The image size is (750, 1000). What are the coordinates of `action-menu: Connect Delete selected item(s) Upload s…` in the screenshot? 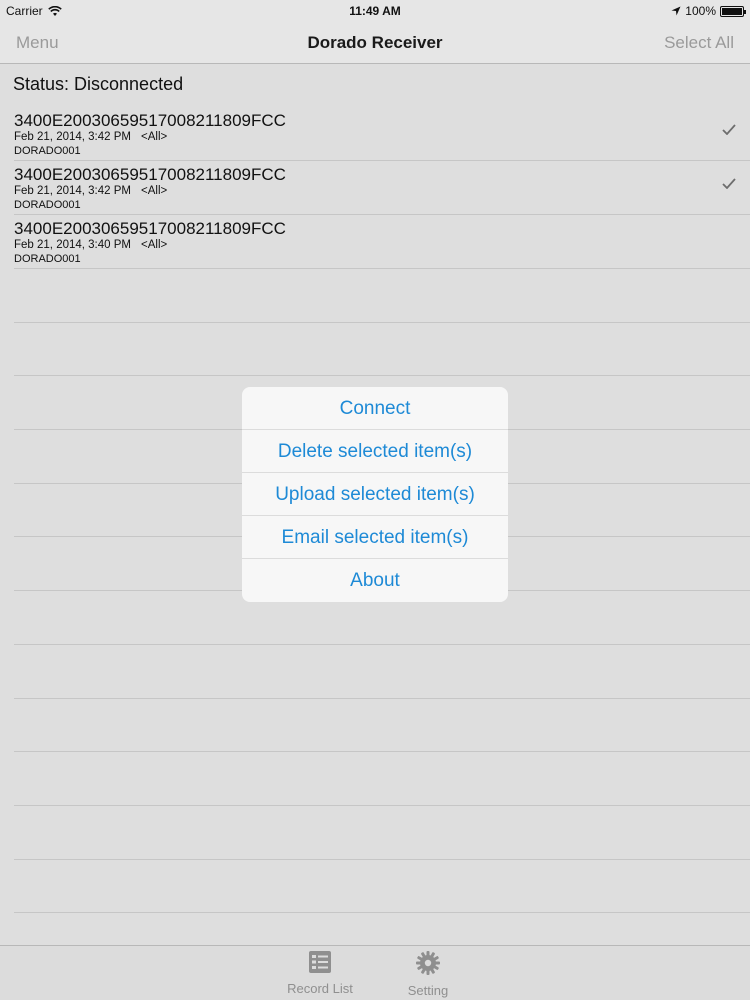 It's located at (375, 494).